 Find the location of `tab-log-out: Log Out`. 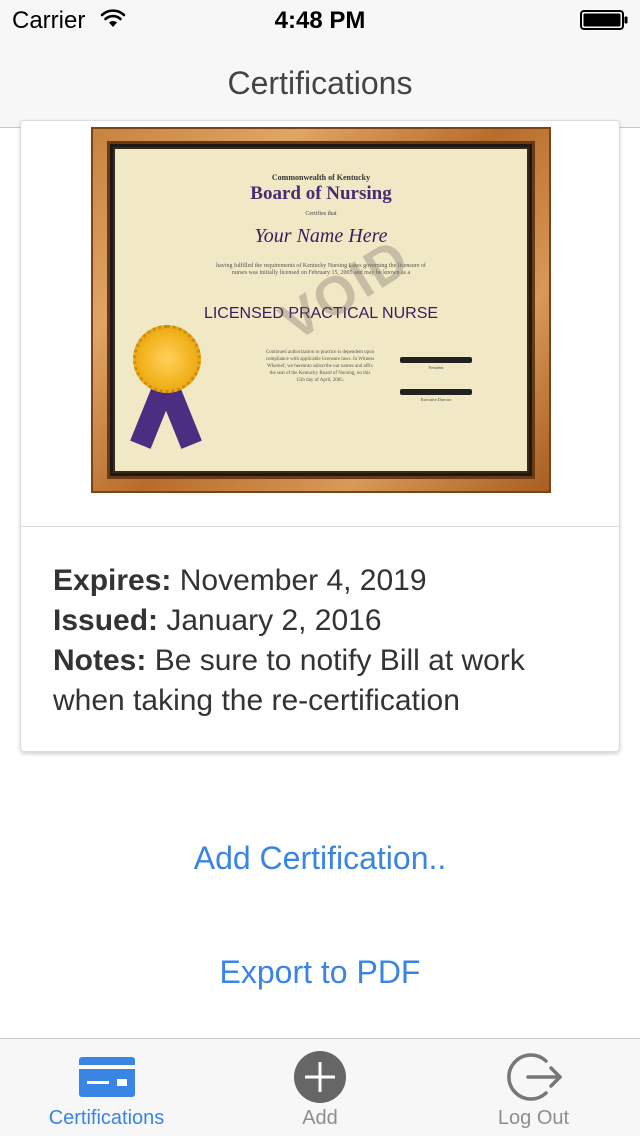

tab-log-out: Log Out is located at coordinates (533, 1087).